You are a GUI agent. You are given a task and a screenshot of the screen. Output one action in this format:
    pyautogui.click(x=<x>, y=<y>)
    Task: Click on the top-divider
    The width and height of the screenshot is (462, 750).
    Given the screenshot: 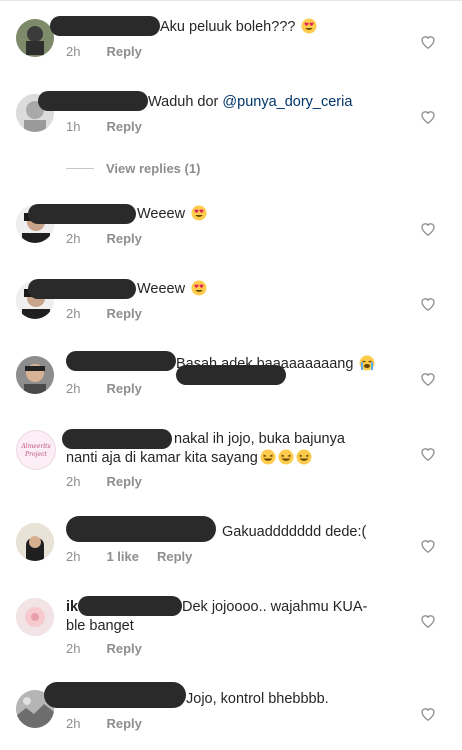 What is the action you would take?
    pyautogui.click(x=231, y=0)
    